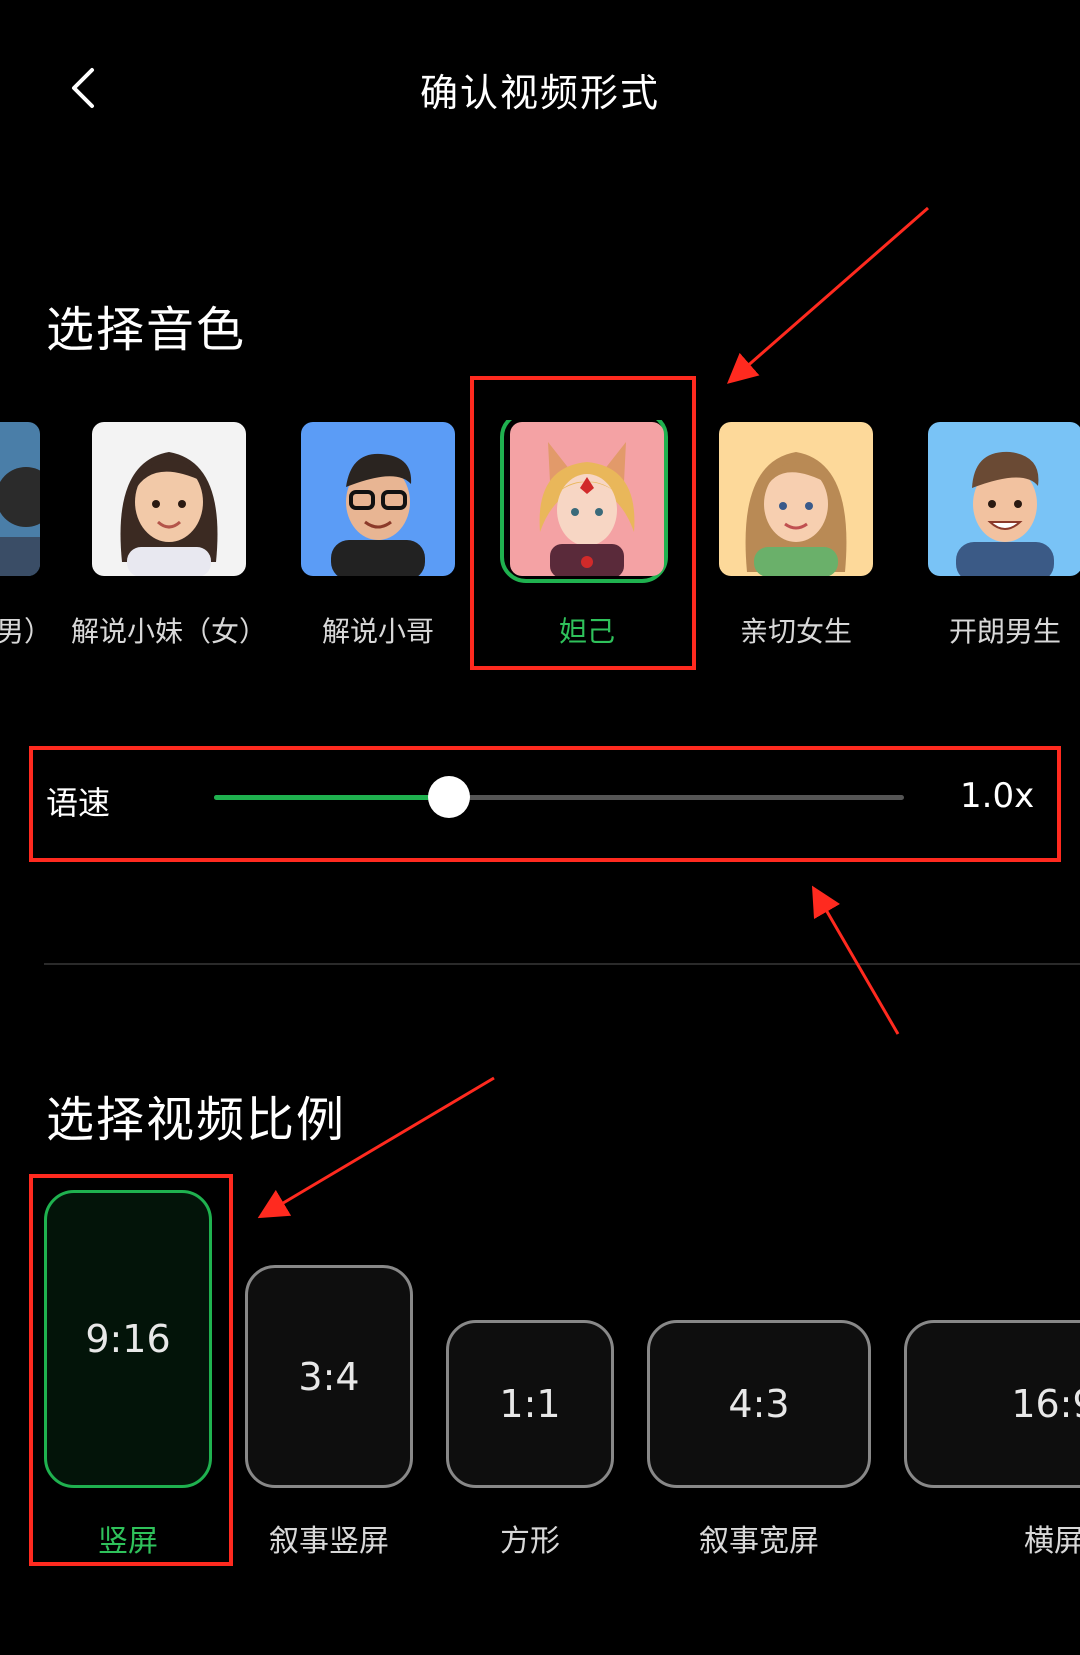  What do you see at coordinates (376, 1147) in the screenshot?
I see `arrow-to-ratio` at bounding box center [376, 1147].